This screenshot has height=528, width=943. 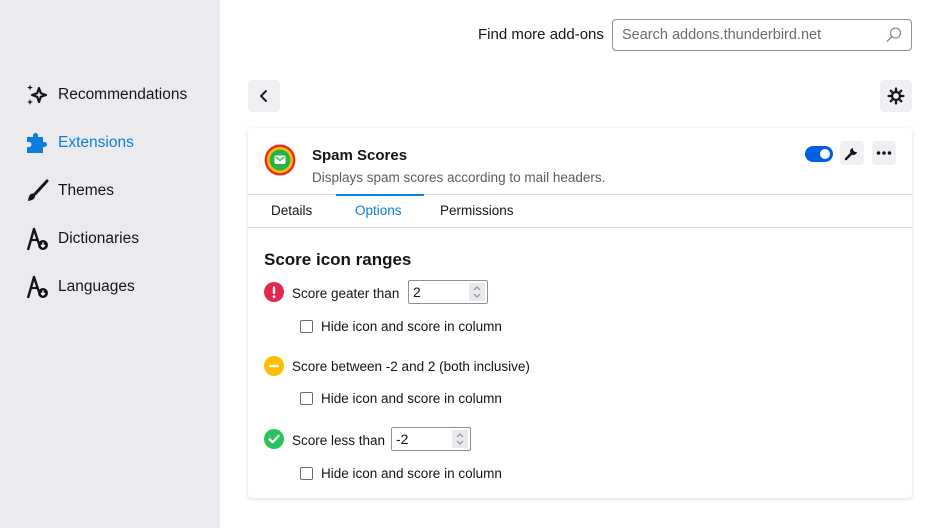 What do you see at coordinates (37, 95) in the screenshot?
I see `sparkle-icon` at bounding box center [37, 95].